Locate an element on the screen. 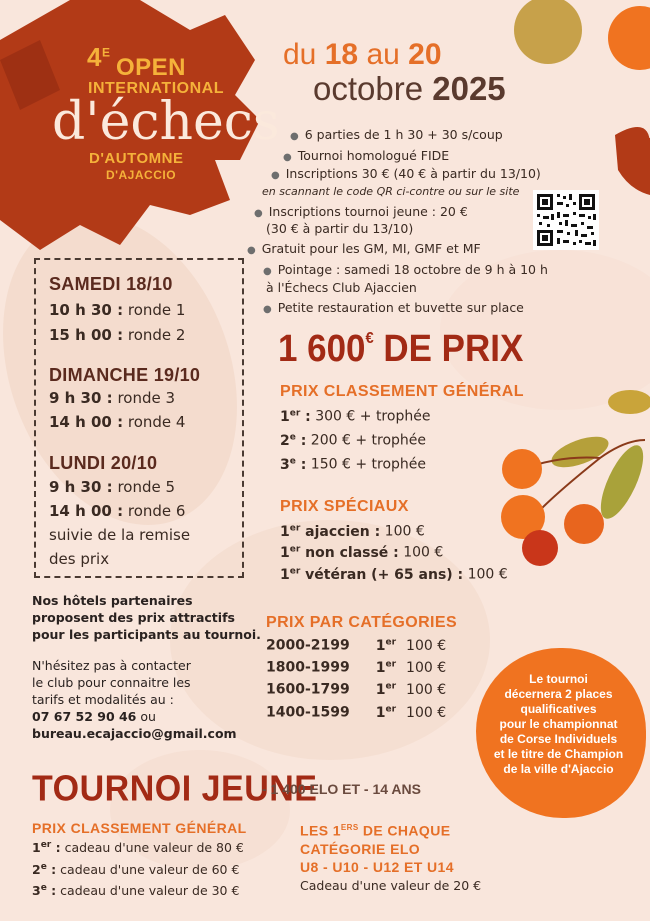  echecs-title: d'échecs is located at coordinates (166, 122).